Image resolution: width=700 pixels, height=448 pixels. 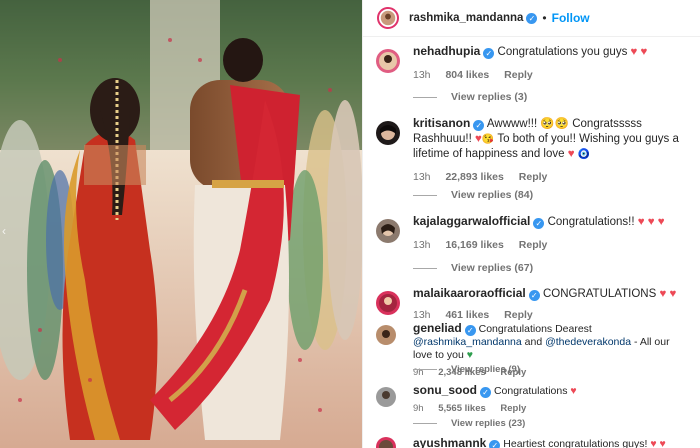 What do you see at coordinates (441, 123) in the screenshot?
I see `comment-username: kritisanon` at bounding box center [441, 123].